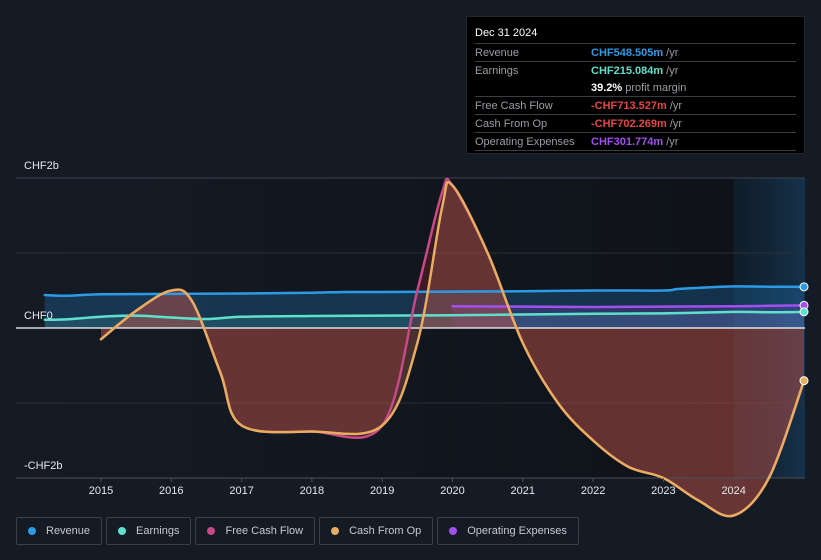  What do you see at coordinates (804, 287) in the screenshot?
I see `end-marker-revenue` at bounding box center [804, 287].